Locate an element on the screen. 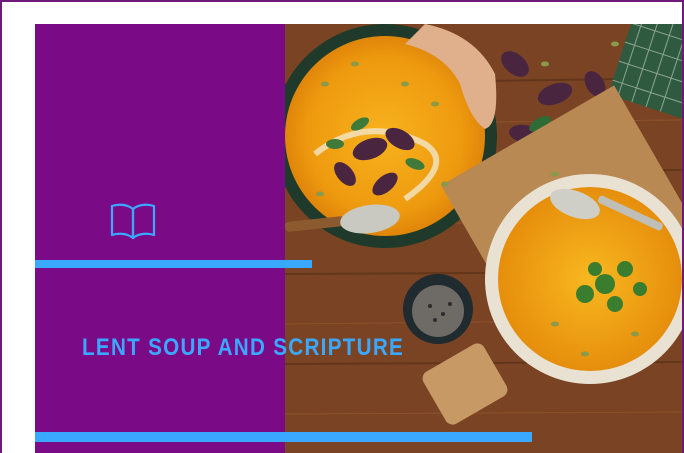 This screenshot has height=453, width=684. page-title: LENT SOUP AND SCRIPTURE is located at coordinates (243, 347).